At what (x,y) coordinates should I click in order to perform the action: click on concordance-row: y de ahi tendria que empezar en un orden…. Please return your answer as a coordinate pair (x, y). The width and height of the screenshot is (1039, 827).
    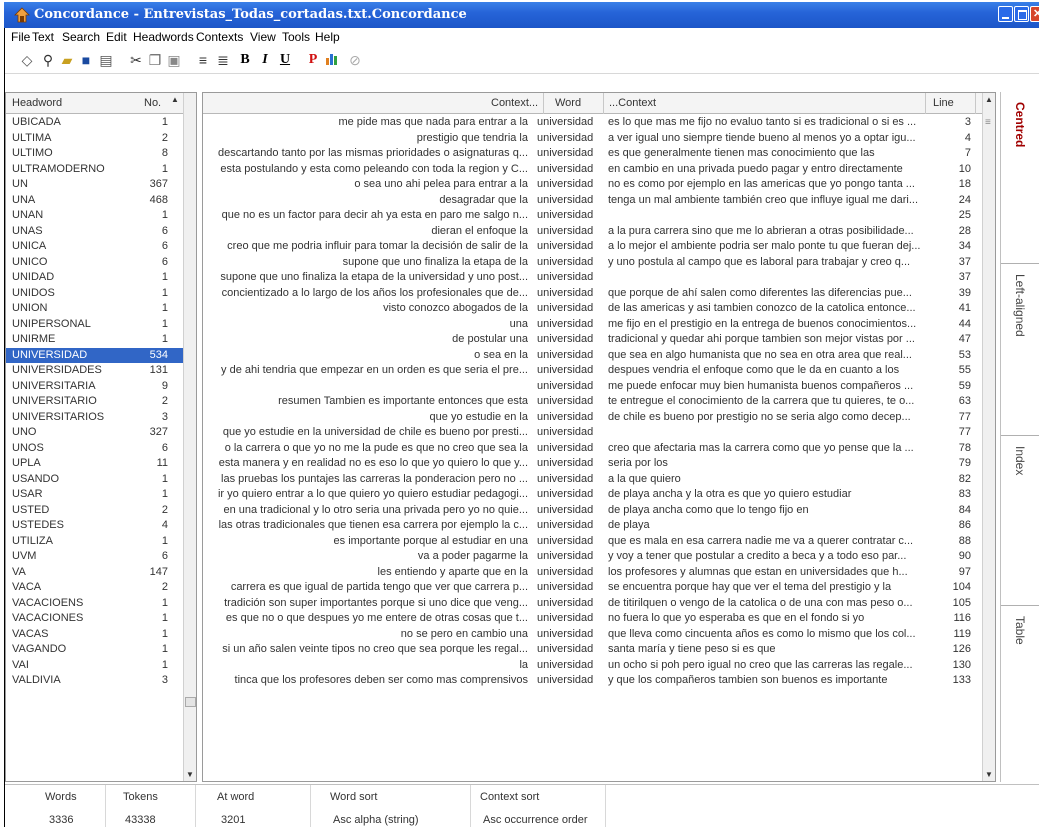
    Looking at the image, I should click on (593, 371).